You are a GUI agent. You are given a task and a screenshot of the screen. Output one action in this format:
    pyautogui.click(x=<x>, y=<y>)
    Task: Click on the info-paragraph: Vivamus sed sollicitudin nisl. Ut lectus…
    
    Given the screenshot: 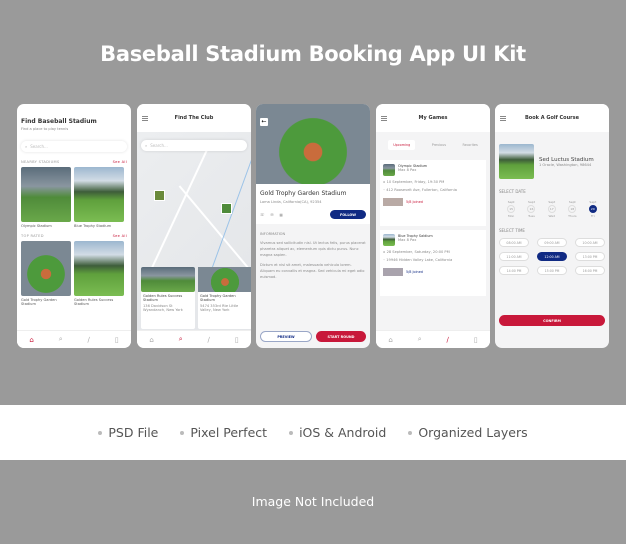 What is the action you would take?
    pyautogui.click(x=313, y=249)
    